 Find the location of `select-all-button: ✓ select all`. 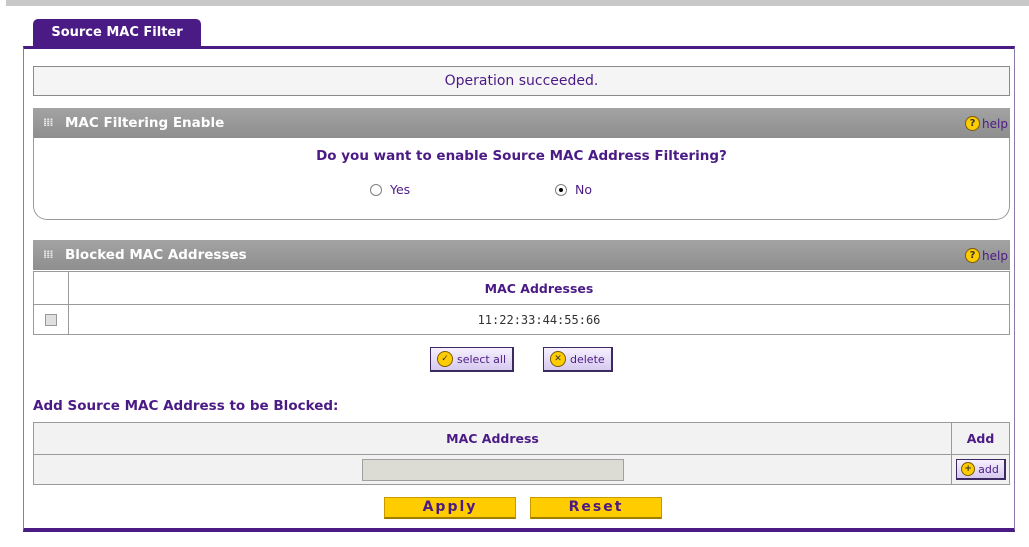

select-all-button: ✓ select all is located at coordinates (472, 359).